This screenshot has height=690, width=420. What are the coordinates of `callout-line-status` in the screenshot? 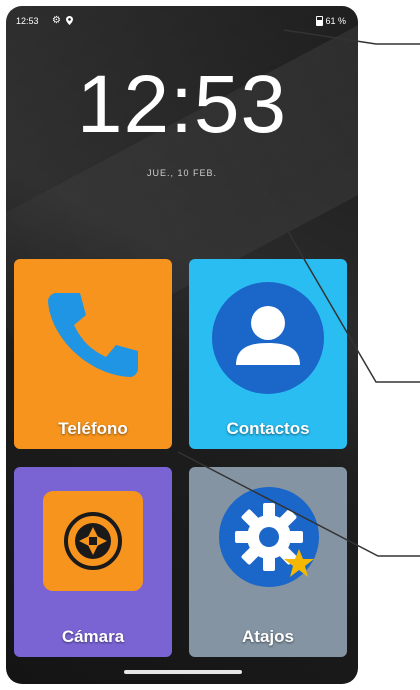 It's located at (351, 37).